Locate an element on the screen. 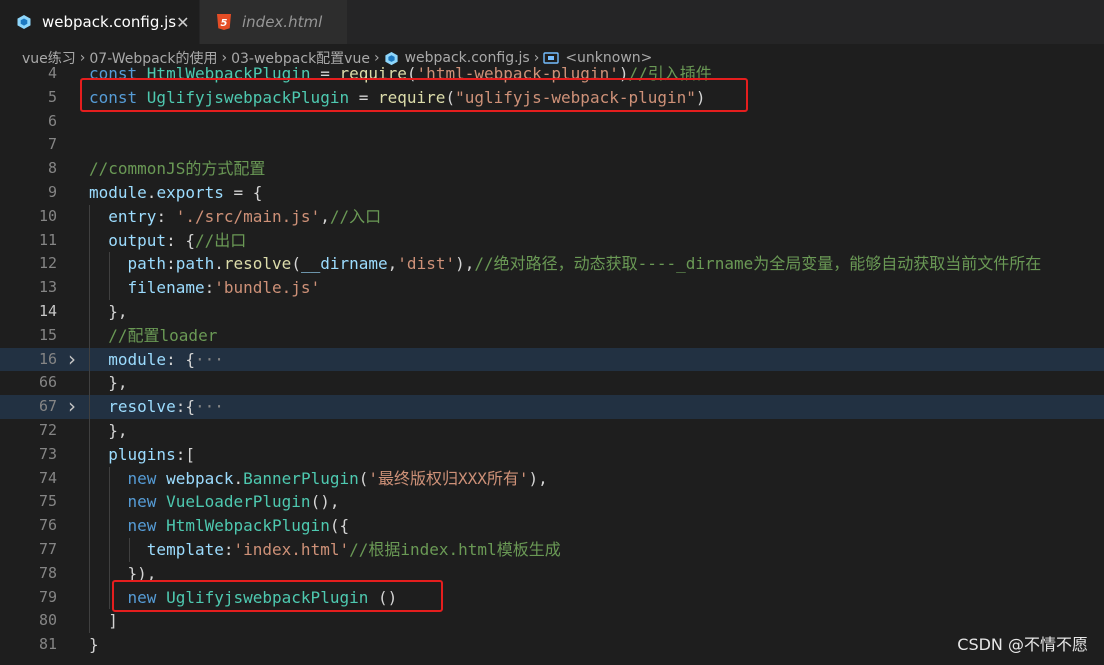  code-text: module.exports = { is located at coordinates (175, 193).